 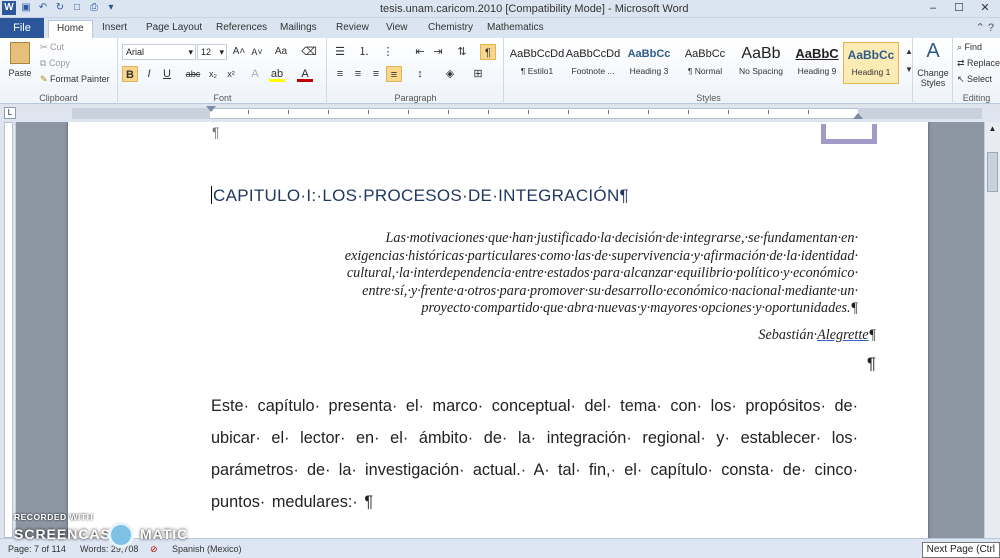 I want to click on save-icon: ▣, so click(x=26, y=8).